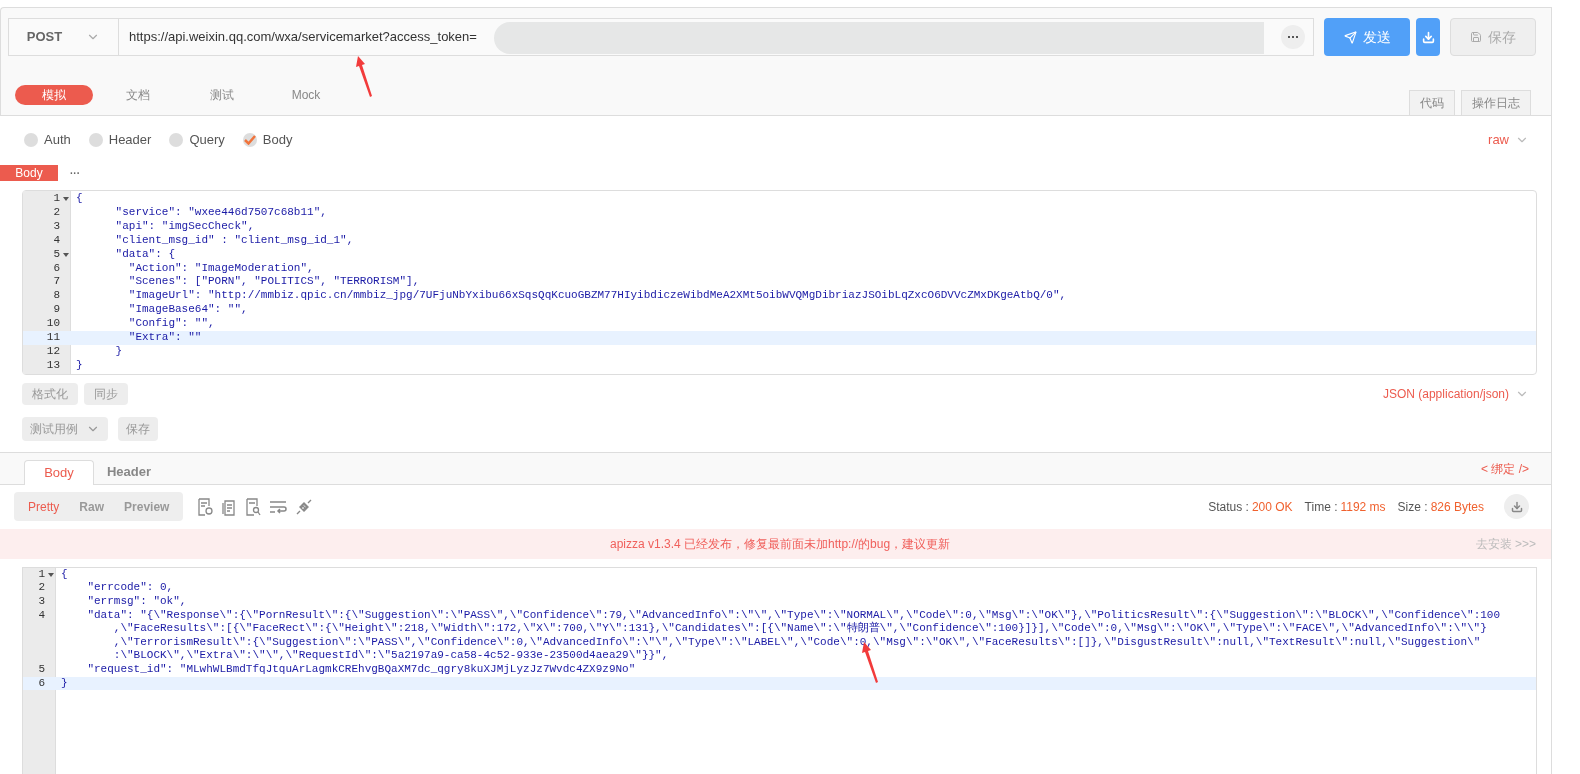 This screenshot has width=1580, height=774. What do you see at coordinates (800, 629) in the screenshot?
I see `code-line: ,\"FaceResults\":[{\"FaceRect\":{\"Height\":218,\"Width\":172,\"X\":700,\"Y\":131},\"Candidates\":[{\"Name\":\"特朗普\",\"Confidence\":100}]}],\"Code\":0,\"Msg\":\"OK\",\"Type\":\"FACE\",\"AdvancedInfo\":\"\"}` at bounding box center [800, 629].